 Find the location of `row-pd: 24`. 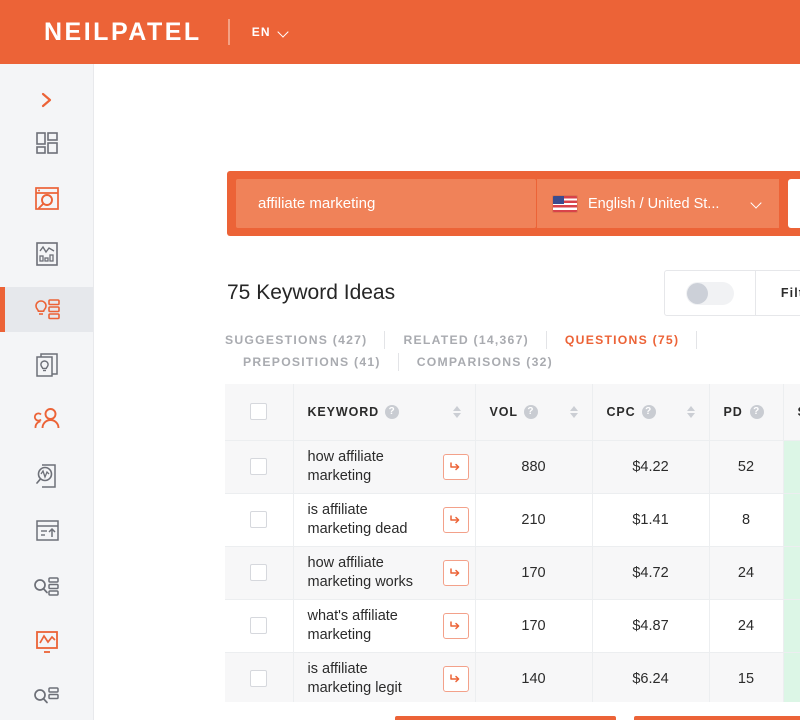

row-pd: 24 is located at coordinates (746, 573).